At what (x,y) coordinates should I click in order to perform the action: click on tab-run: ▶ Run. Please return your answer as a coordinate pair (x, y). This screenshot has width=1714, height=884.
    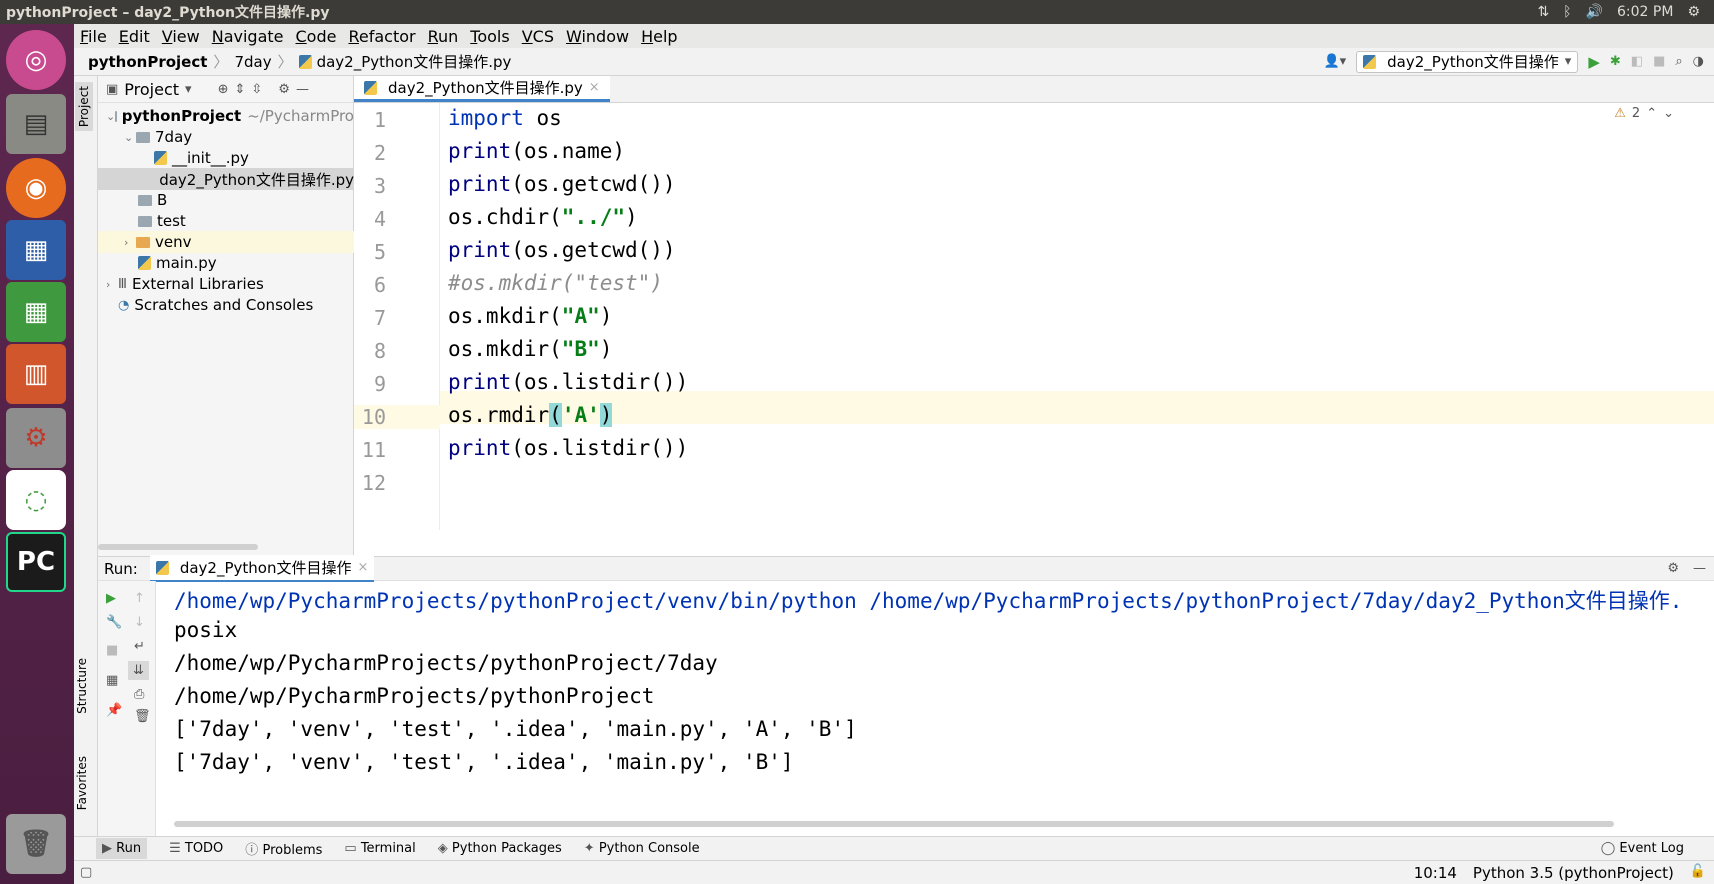
    Looking at the image, I should click on (122, 848).